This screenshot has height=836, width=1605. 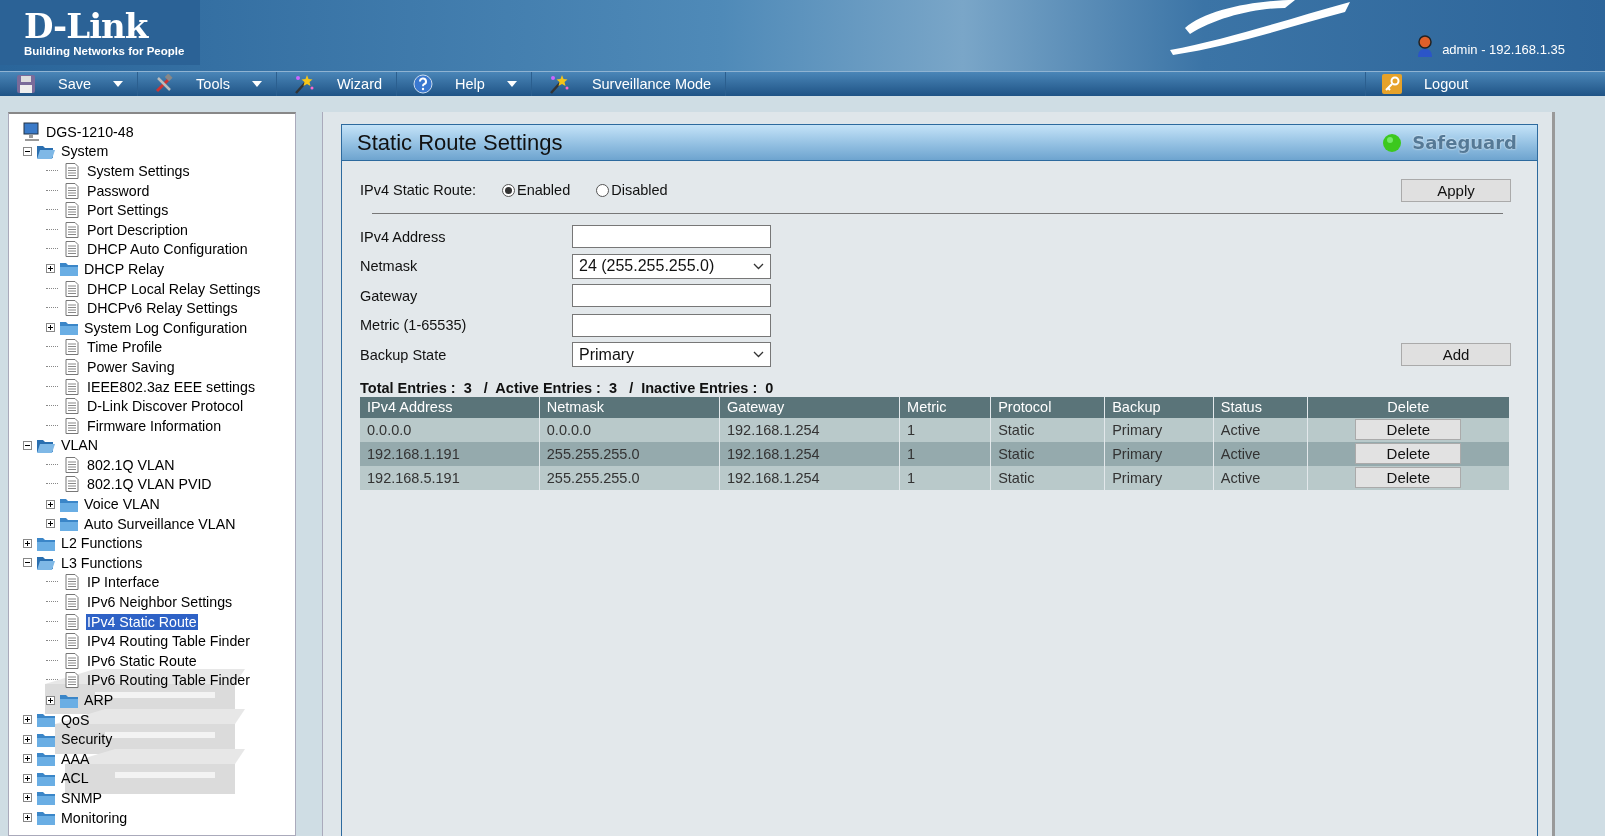 What do you see at coordinates (128, 210) in the screenshot?
I see `tree-item: Port Settings` at bounding box center [128, 210].